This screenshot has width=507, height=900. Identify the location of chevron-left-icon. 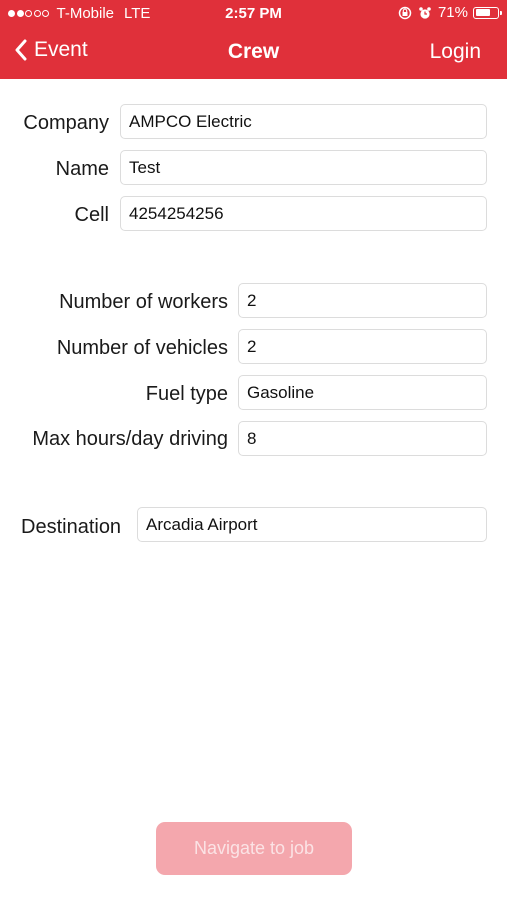
(21, 50).